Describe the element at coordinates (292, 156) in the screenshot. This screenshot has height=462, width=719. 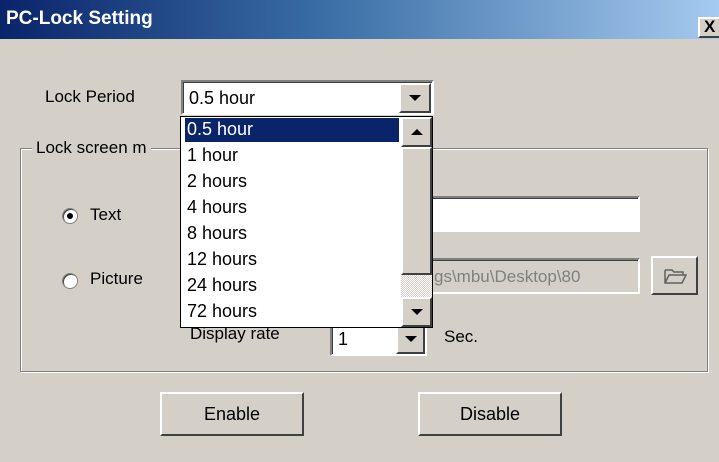
I see `lock-period-option: 1 hour` at that location.